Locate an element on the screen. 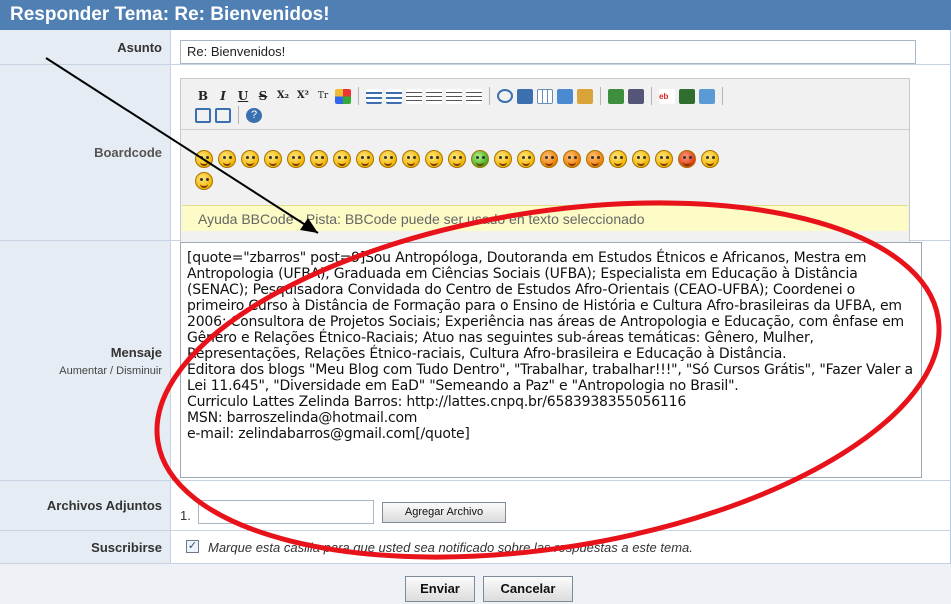  link-icon is located at coordinates (636, 96).